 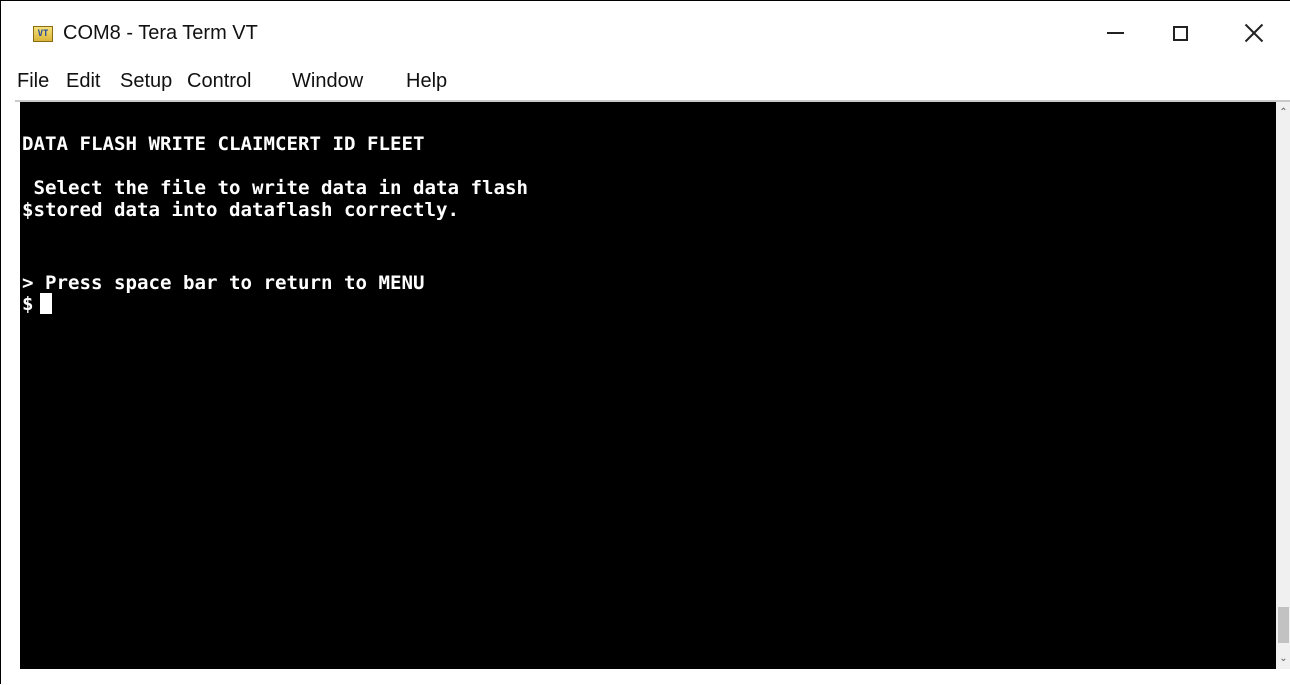 What do you see at coordinates (219, 81) in the screenshot?
I see `menu-control: Control` at bounding box center [219, 81].